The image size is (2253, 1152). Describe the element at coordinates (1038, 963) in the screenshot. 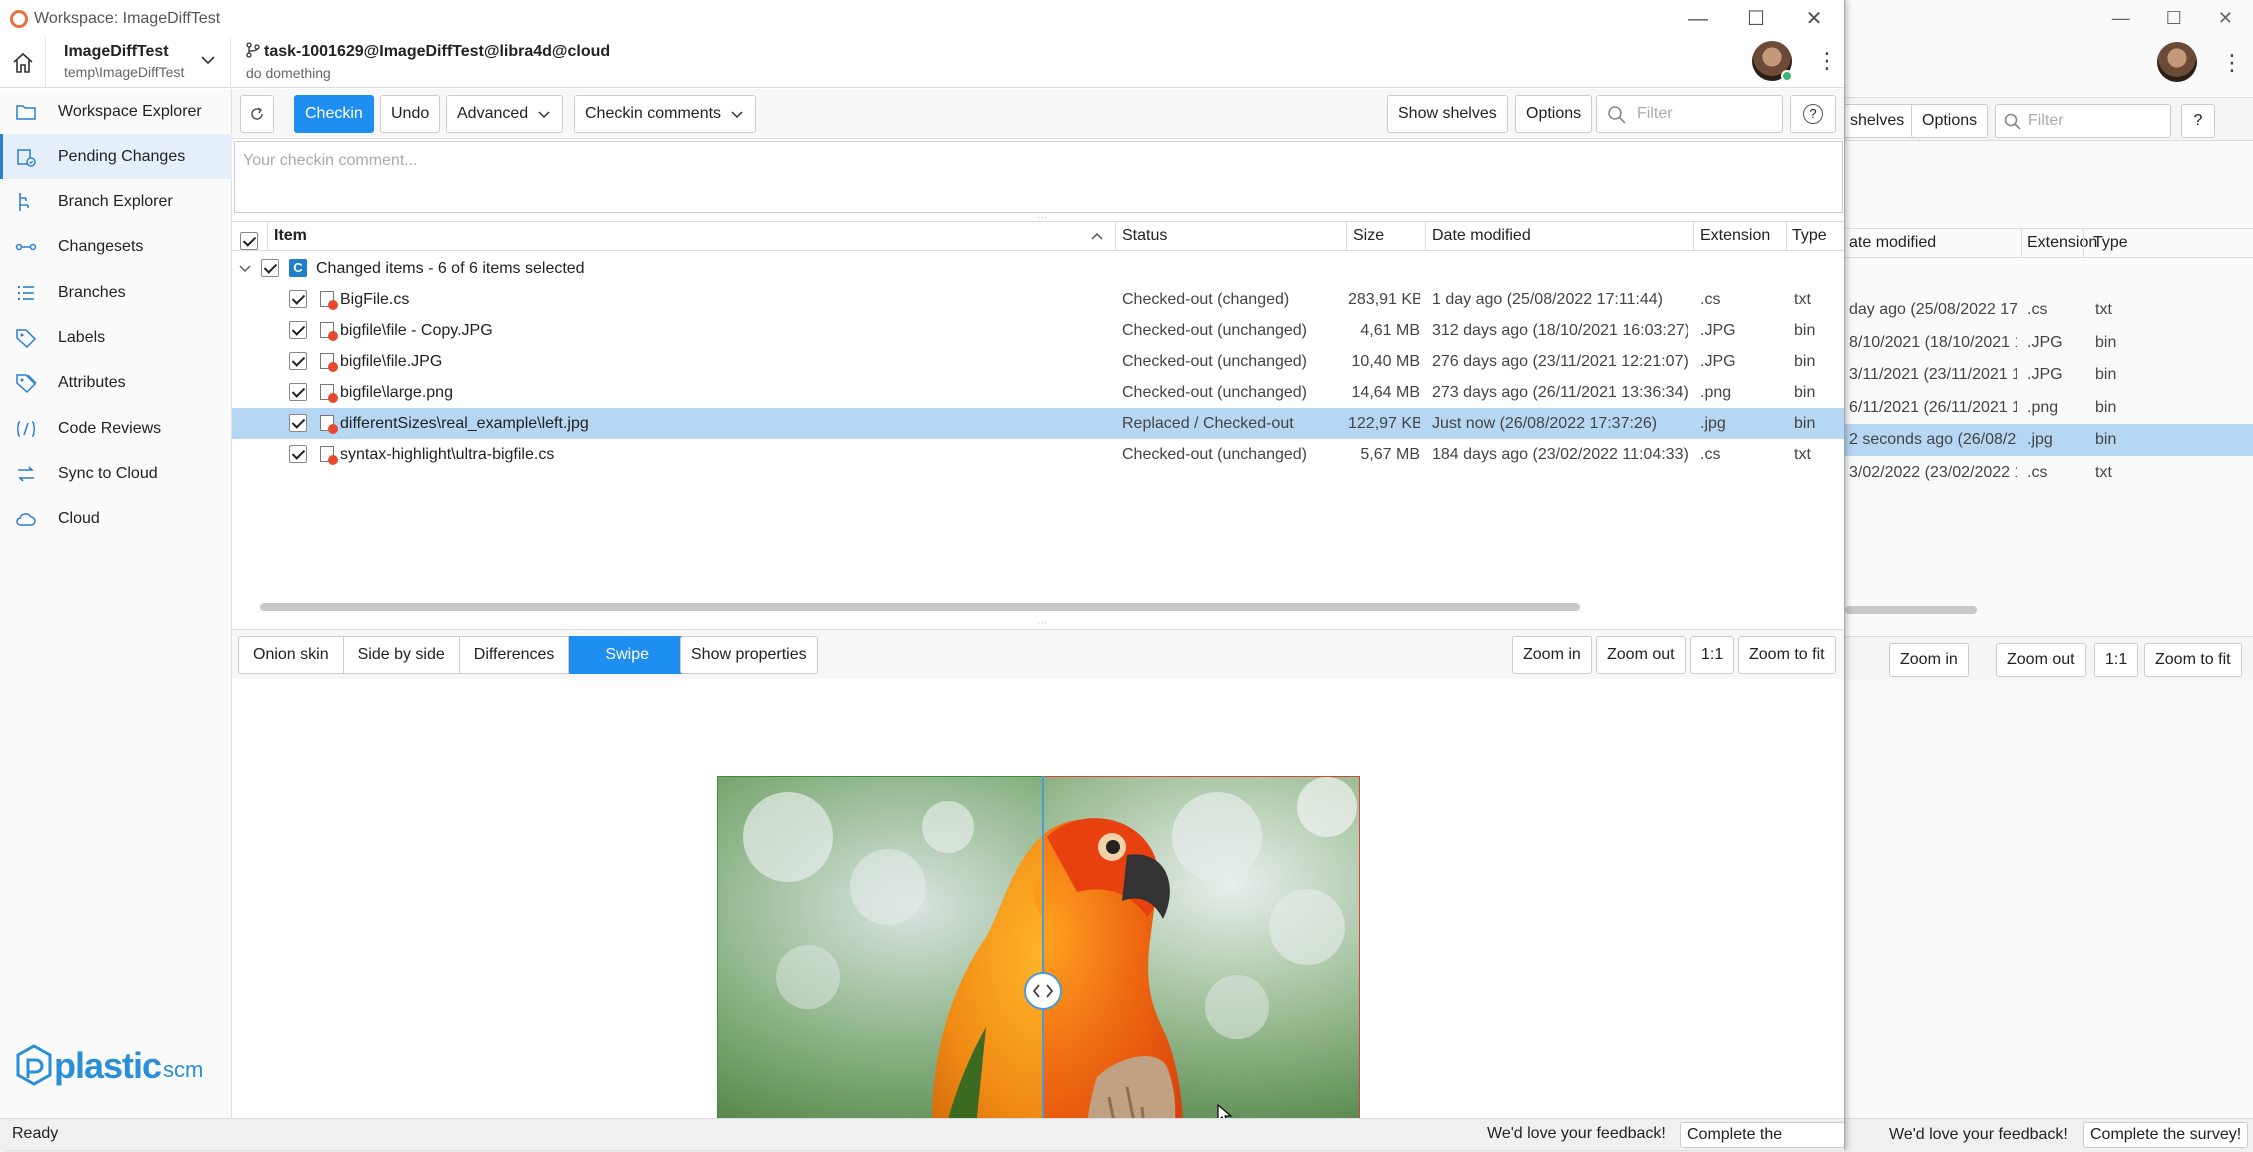

I see `swipe-image-frame` at that location.